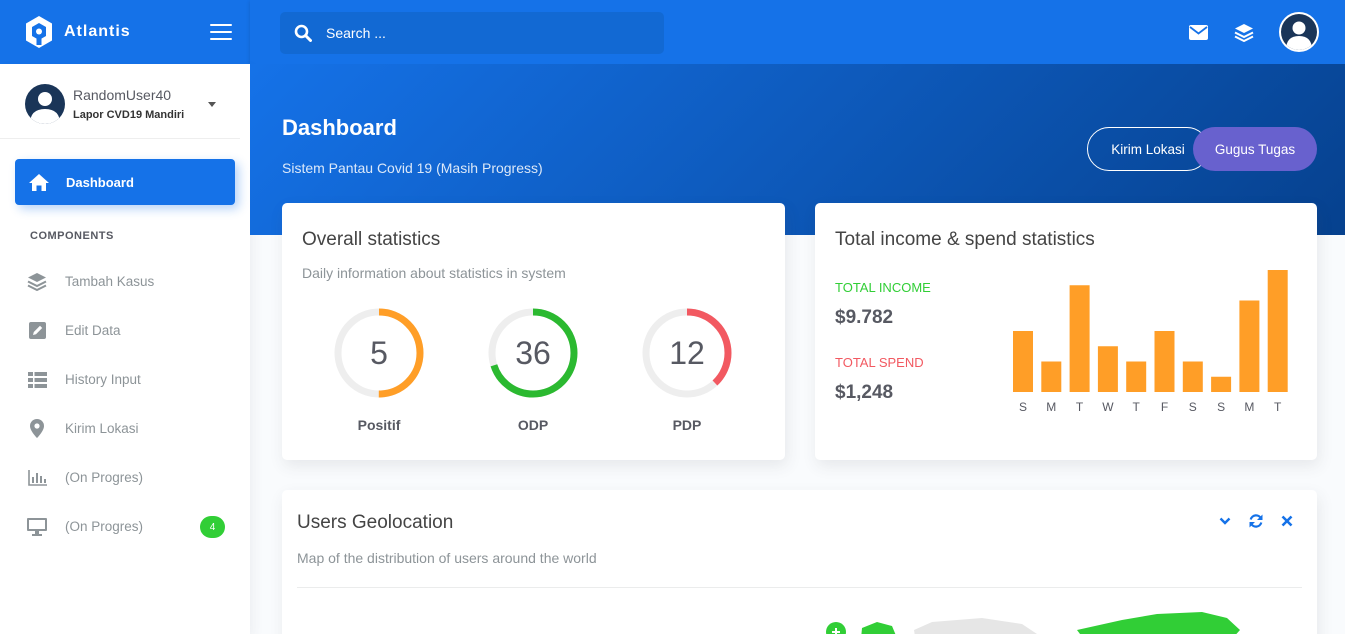  I want to click on envelope-icon, so click(1198, 32).